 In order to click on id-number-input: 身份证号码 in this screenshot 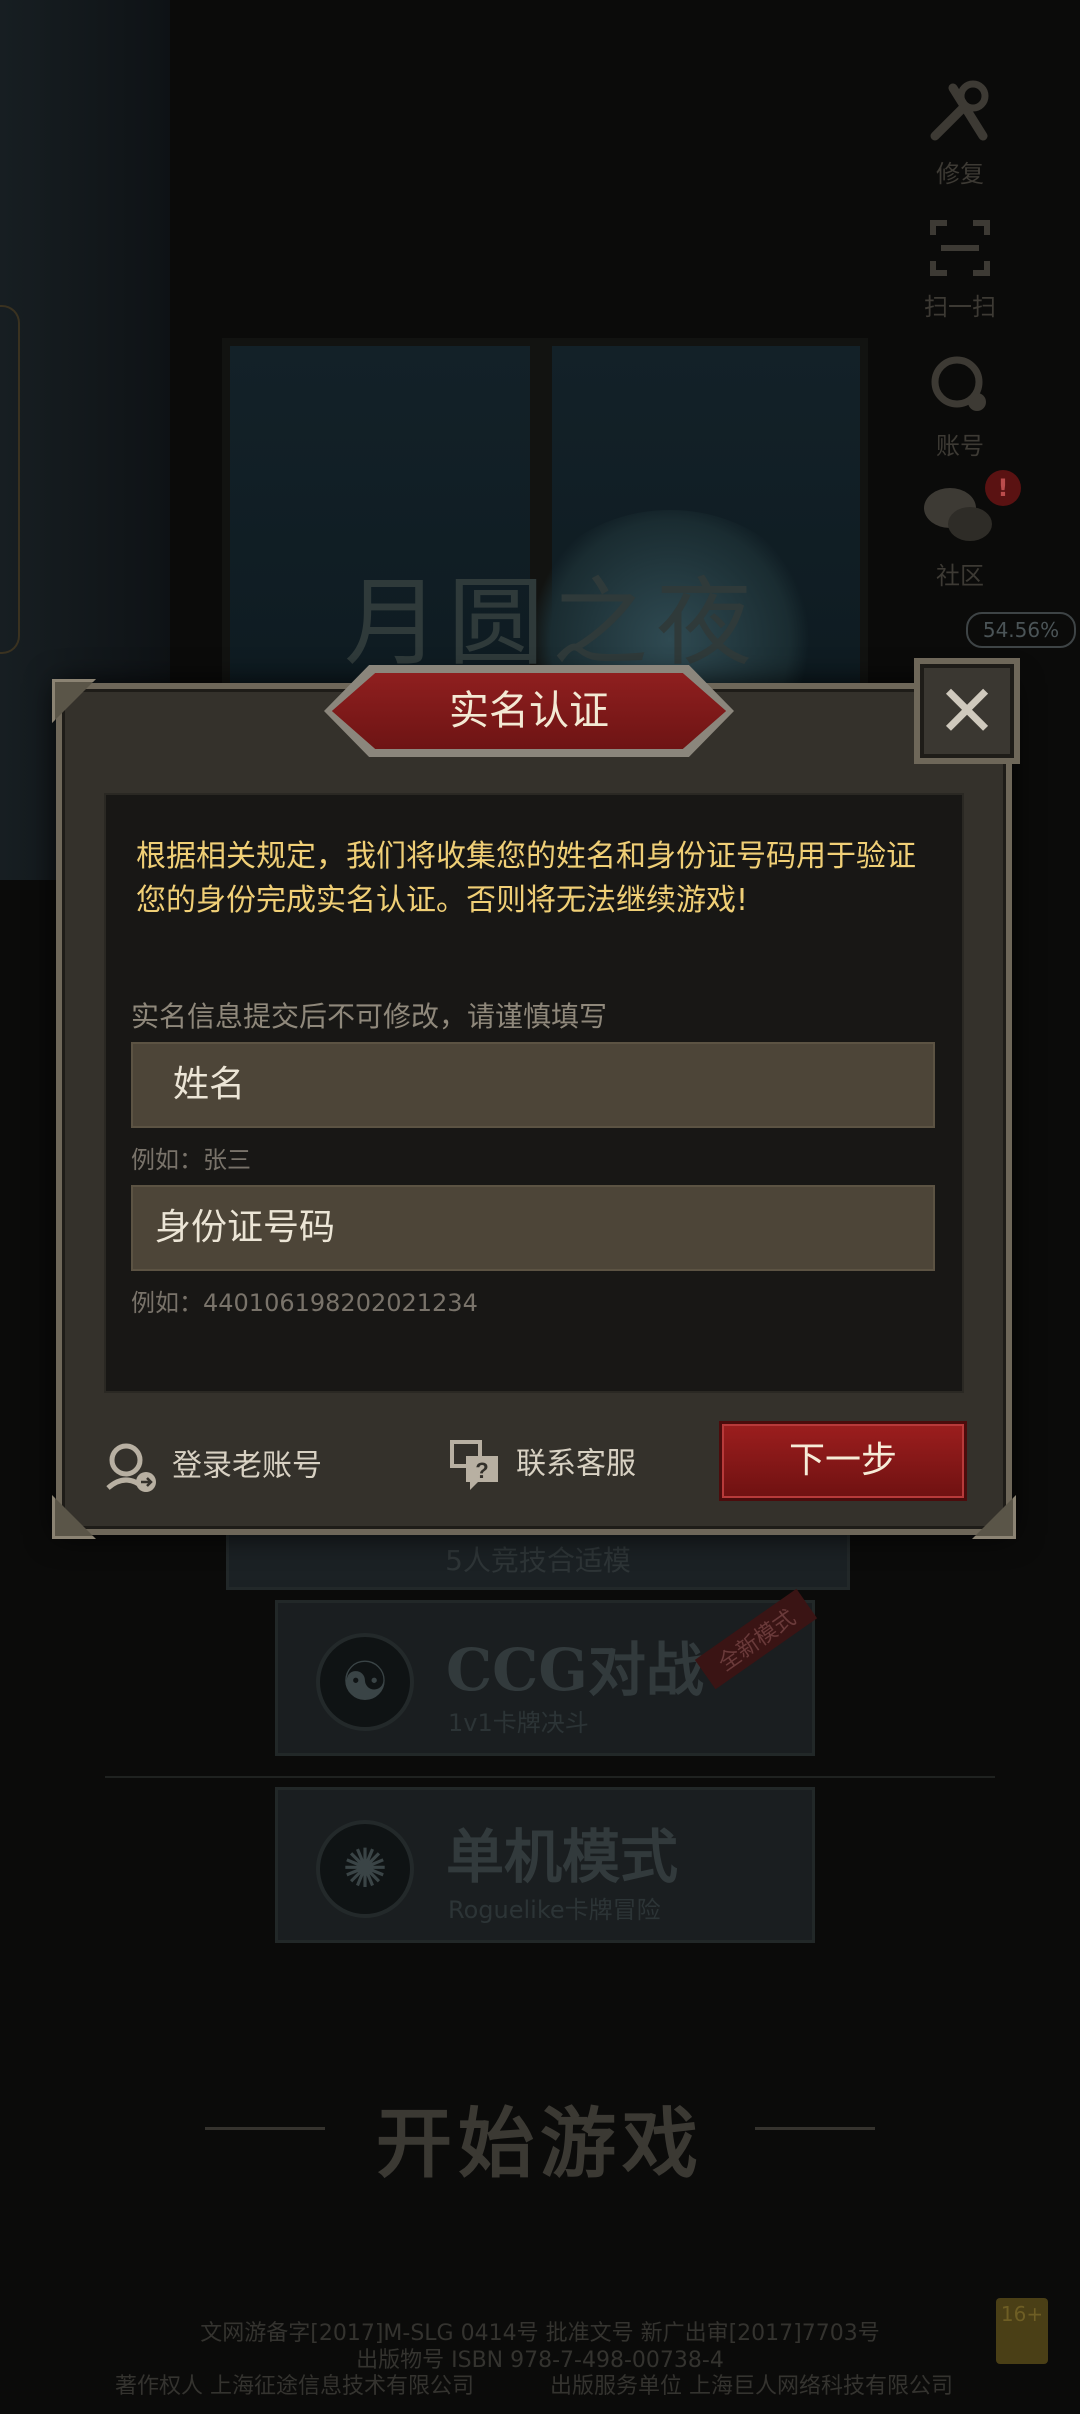, I will do `click(533, 1228)`.